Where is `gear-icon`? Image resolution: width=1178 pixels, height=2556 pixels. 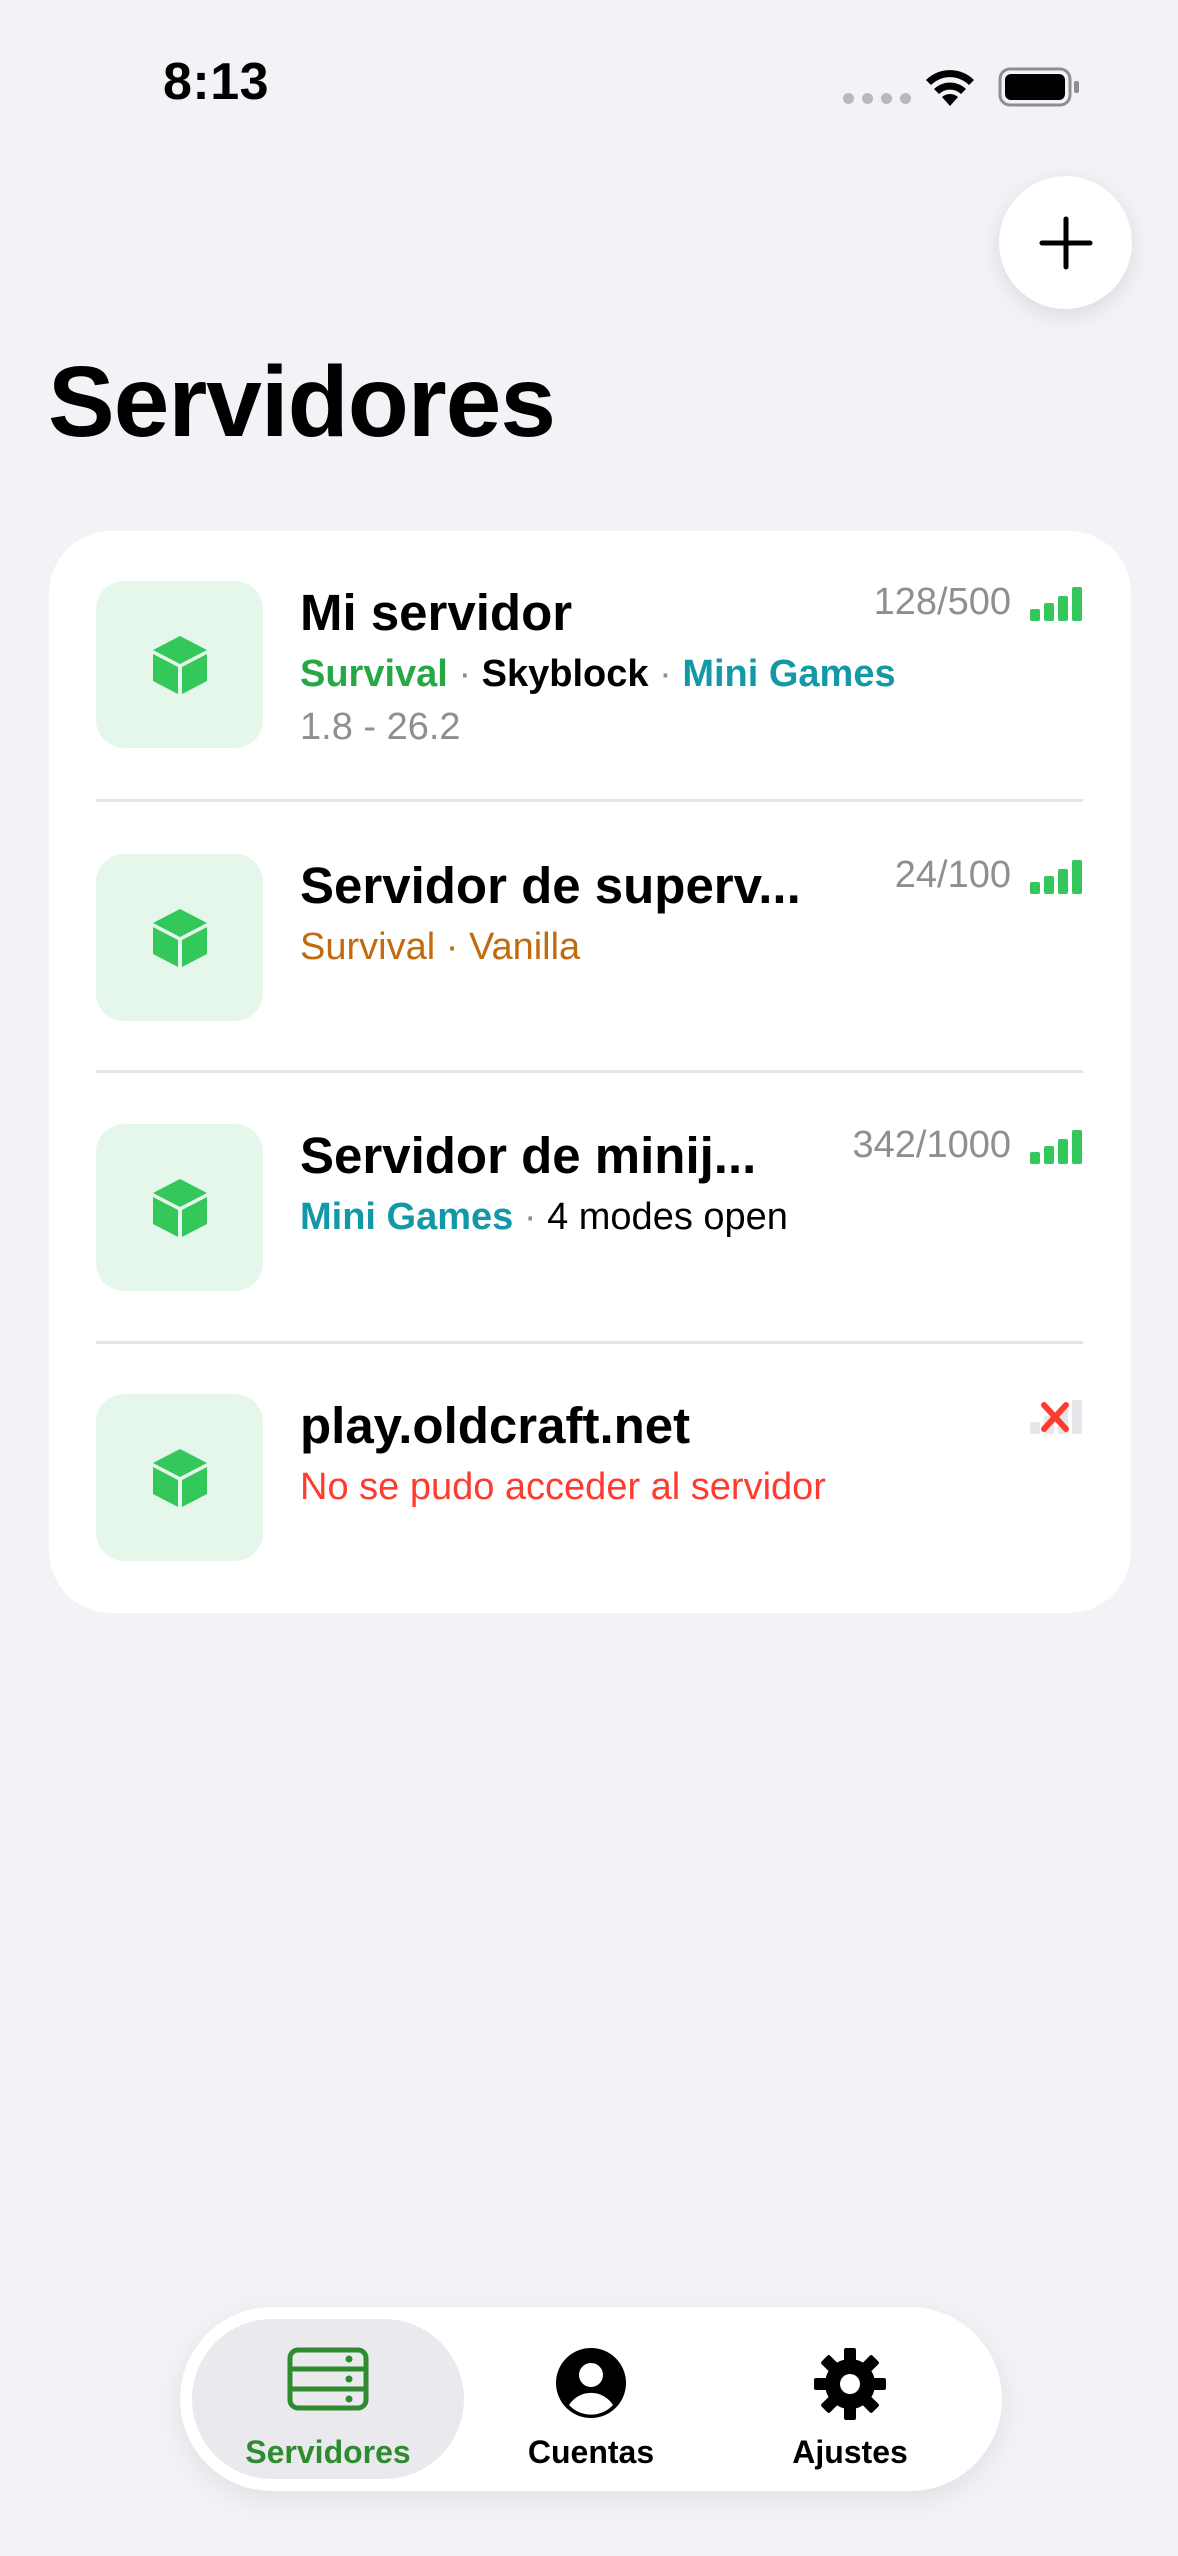
gear-icon is located at coordinates (850, 2384).